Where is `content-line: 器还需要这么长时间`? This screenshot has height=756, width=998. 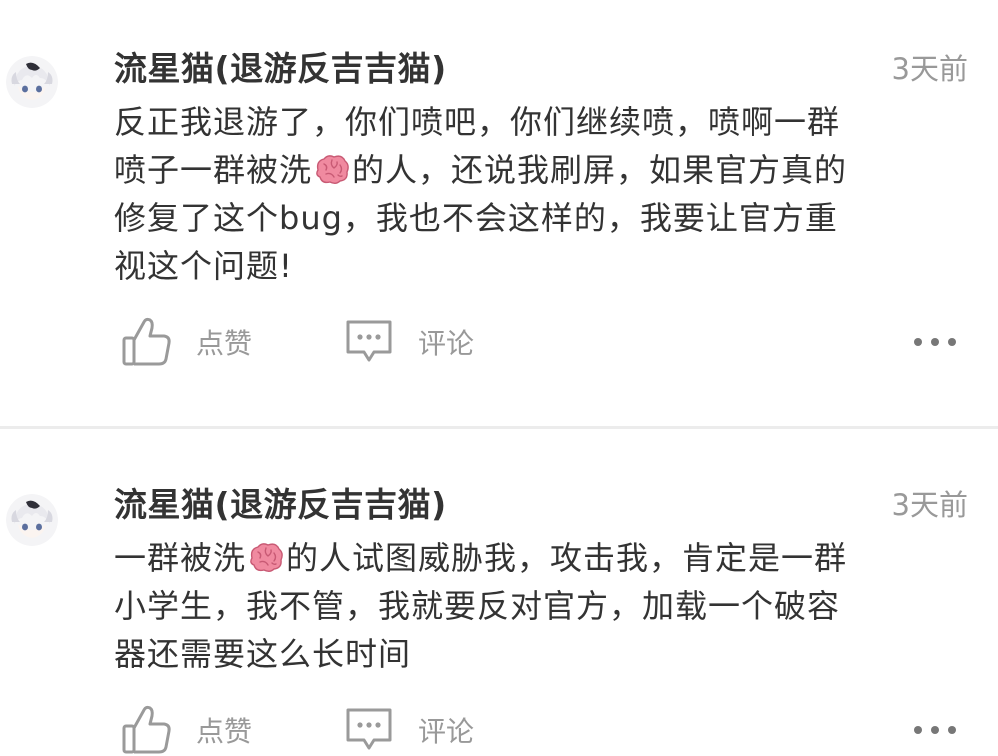
content-line: 器还需要这么长时间 is located at coordinates (263, 654).